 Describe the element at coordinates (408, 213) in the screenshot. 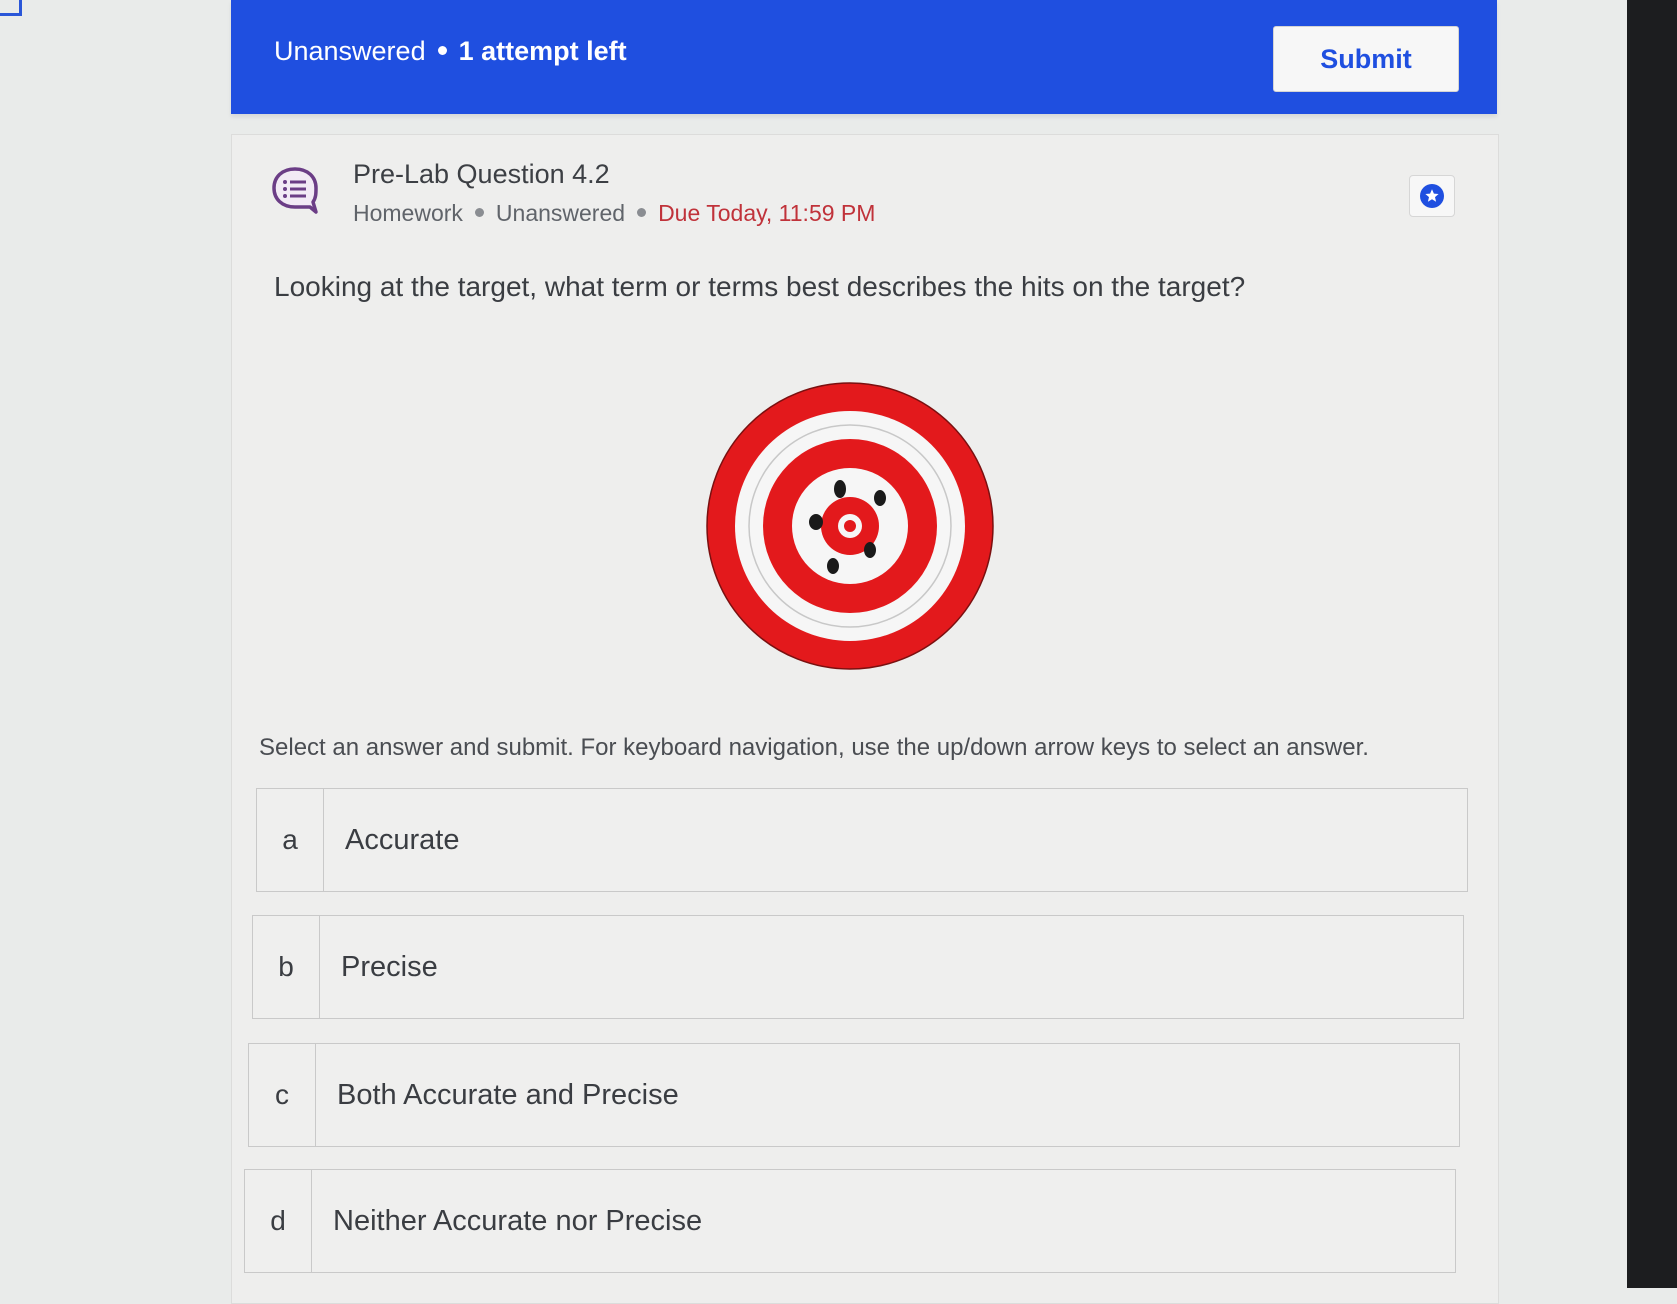

I see `assignment-type: Homework` at that location.